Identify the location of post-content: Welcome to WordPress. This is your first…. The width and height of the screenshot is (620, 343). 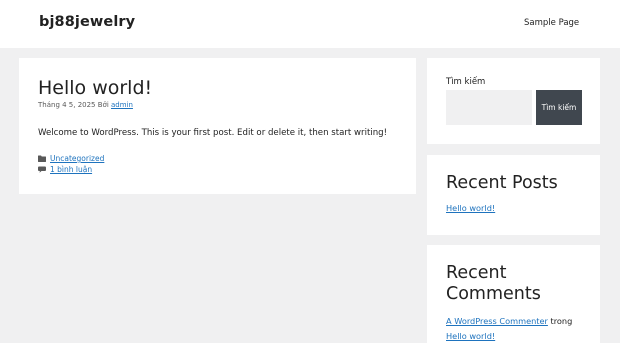
(213, 133).